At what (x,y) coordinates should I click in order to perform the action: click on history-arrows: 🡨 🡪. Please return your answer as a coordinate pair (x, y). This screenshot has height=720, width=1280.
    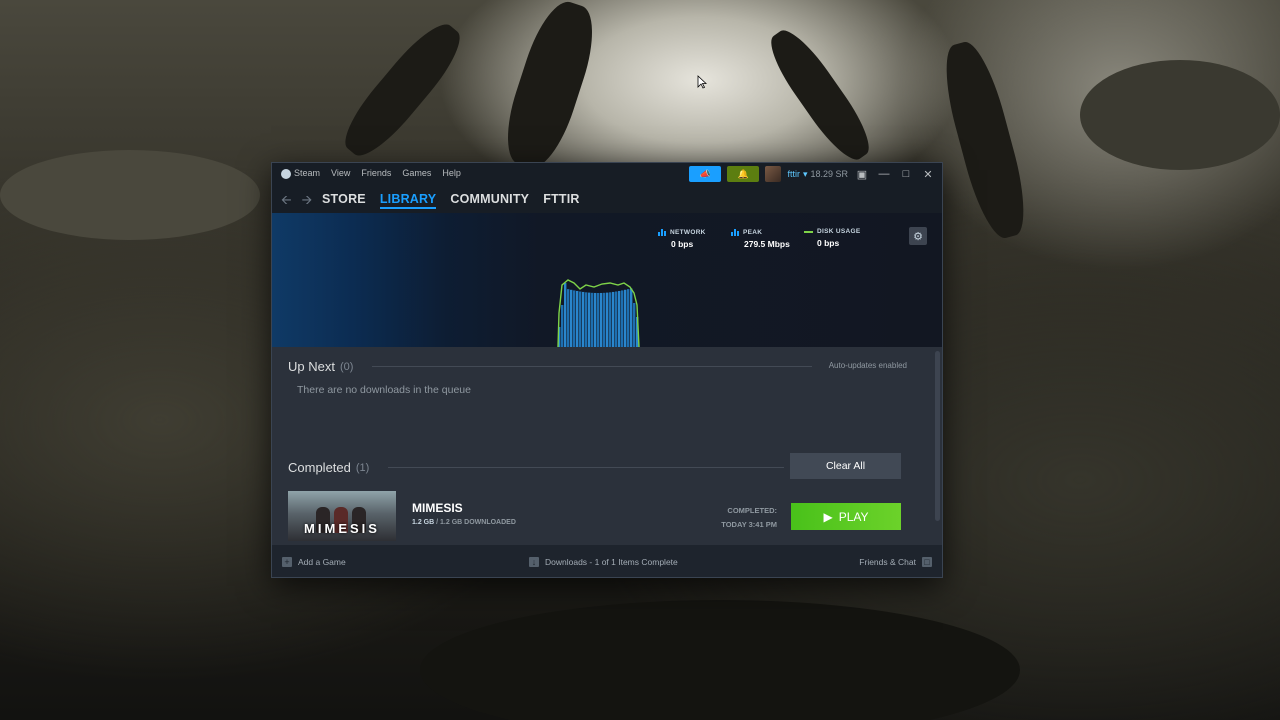
    Looking at the image, I should click on (296, 202).